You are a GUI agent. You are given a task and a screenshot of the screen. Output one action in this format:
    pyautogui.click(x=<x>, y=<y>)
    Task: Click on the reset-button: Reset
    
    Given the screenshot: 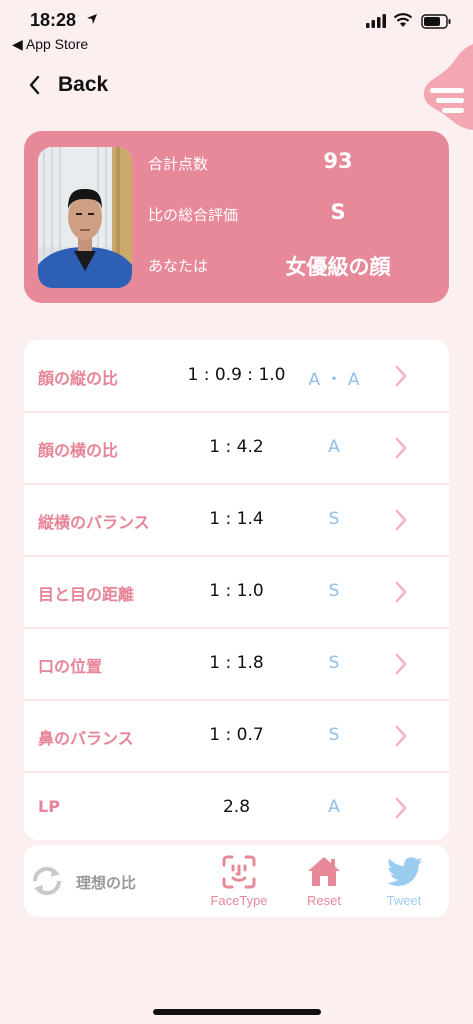 What is the action you would take?
    pyautogui.click(x=324, y=881)
    